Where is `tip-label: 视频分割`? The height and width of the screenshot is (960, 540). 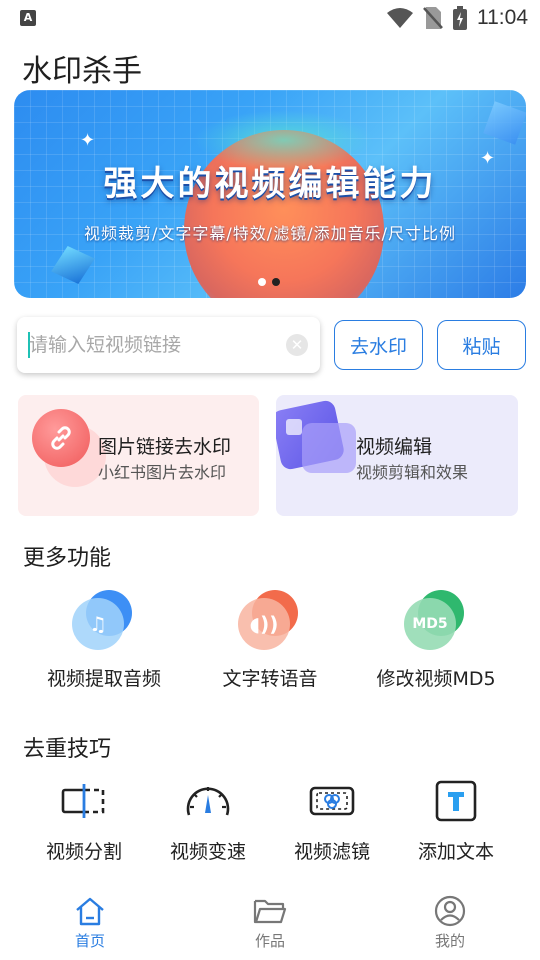
tip-label: 视频分割 is located at coordinates (83, 852).